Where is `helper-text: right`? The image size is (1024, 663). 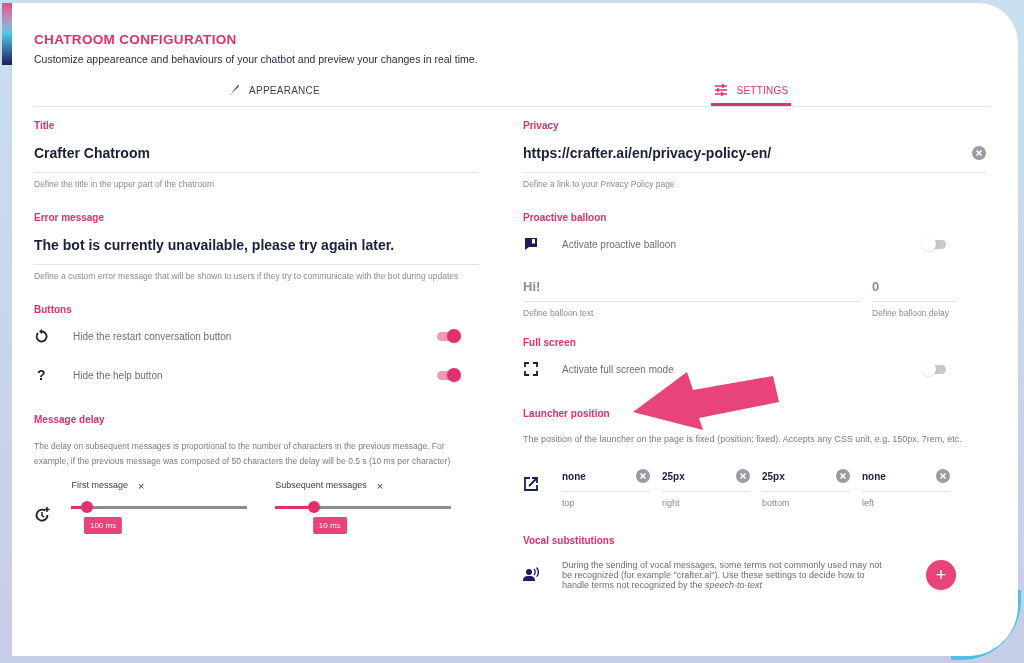
helper-text: right is located at coordinates (671, 502).